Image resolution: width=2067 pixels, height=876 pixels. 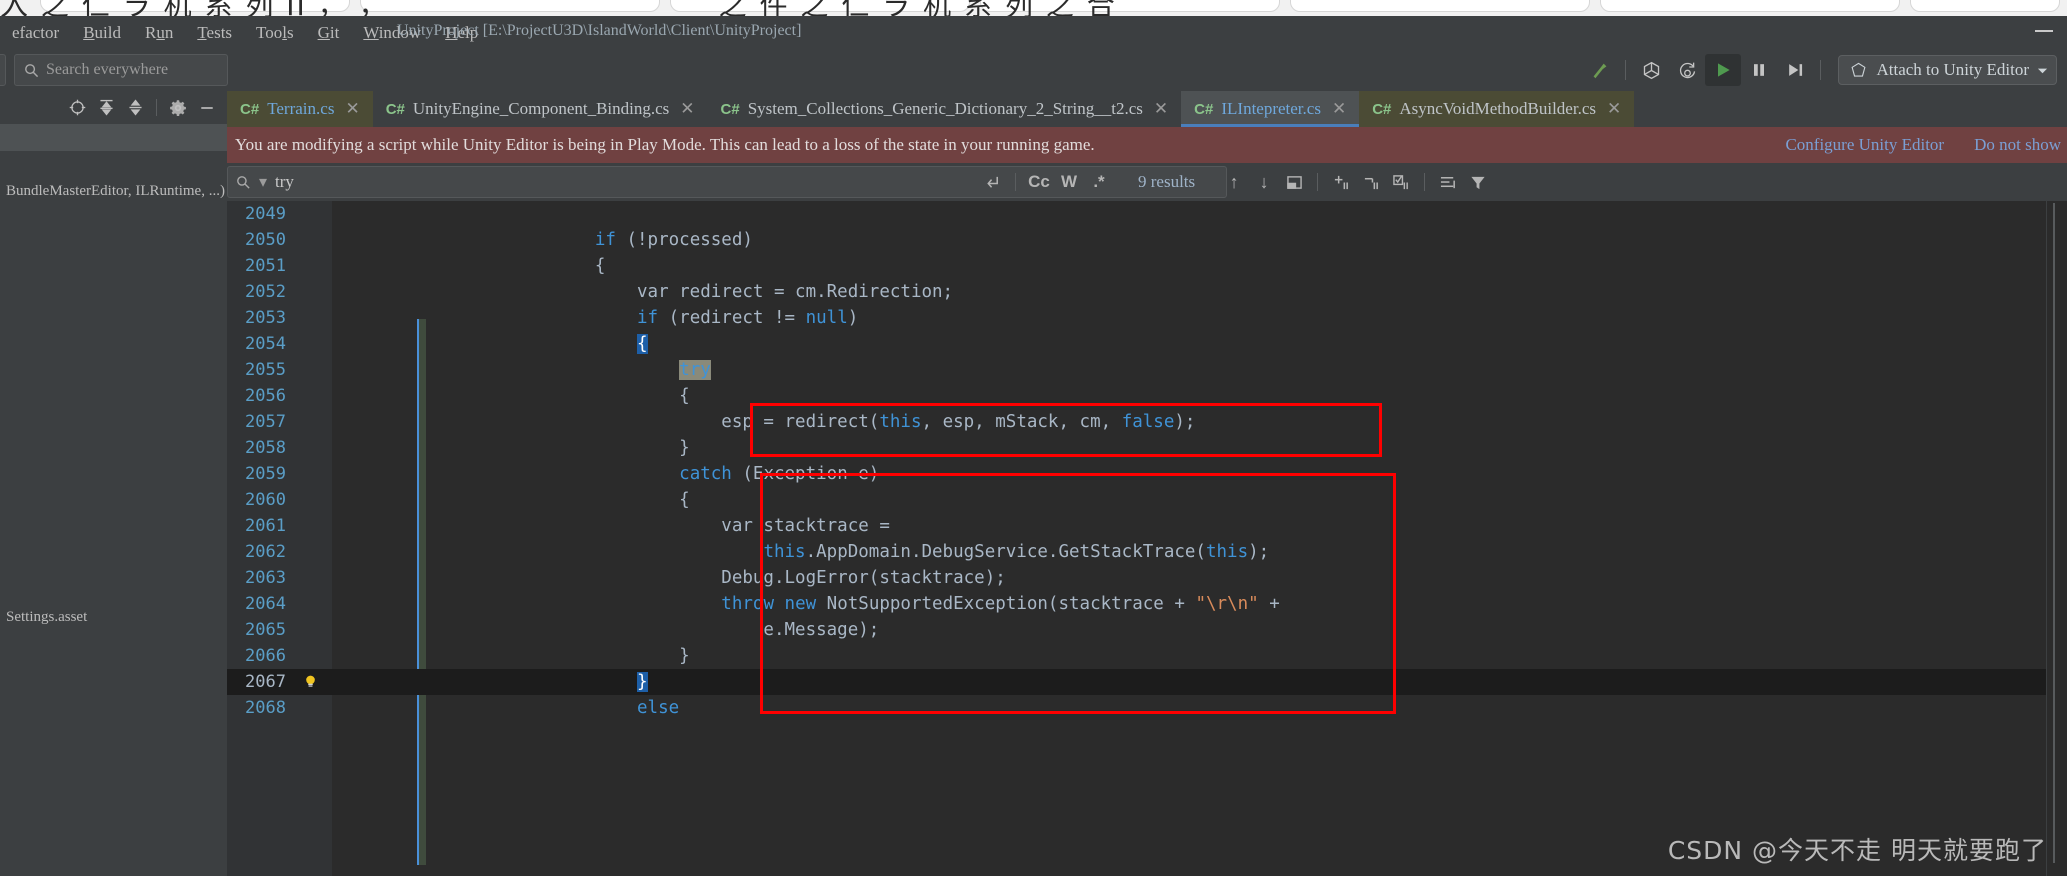 I want to click on locate-icon, so click(x=77, y=108).